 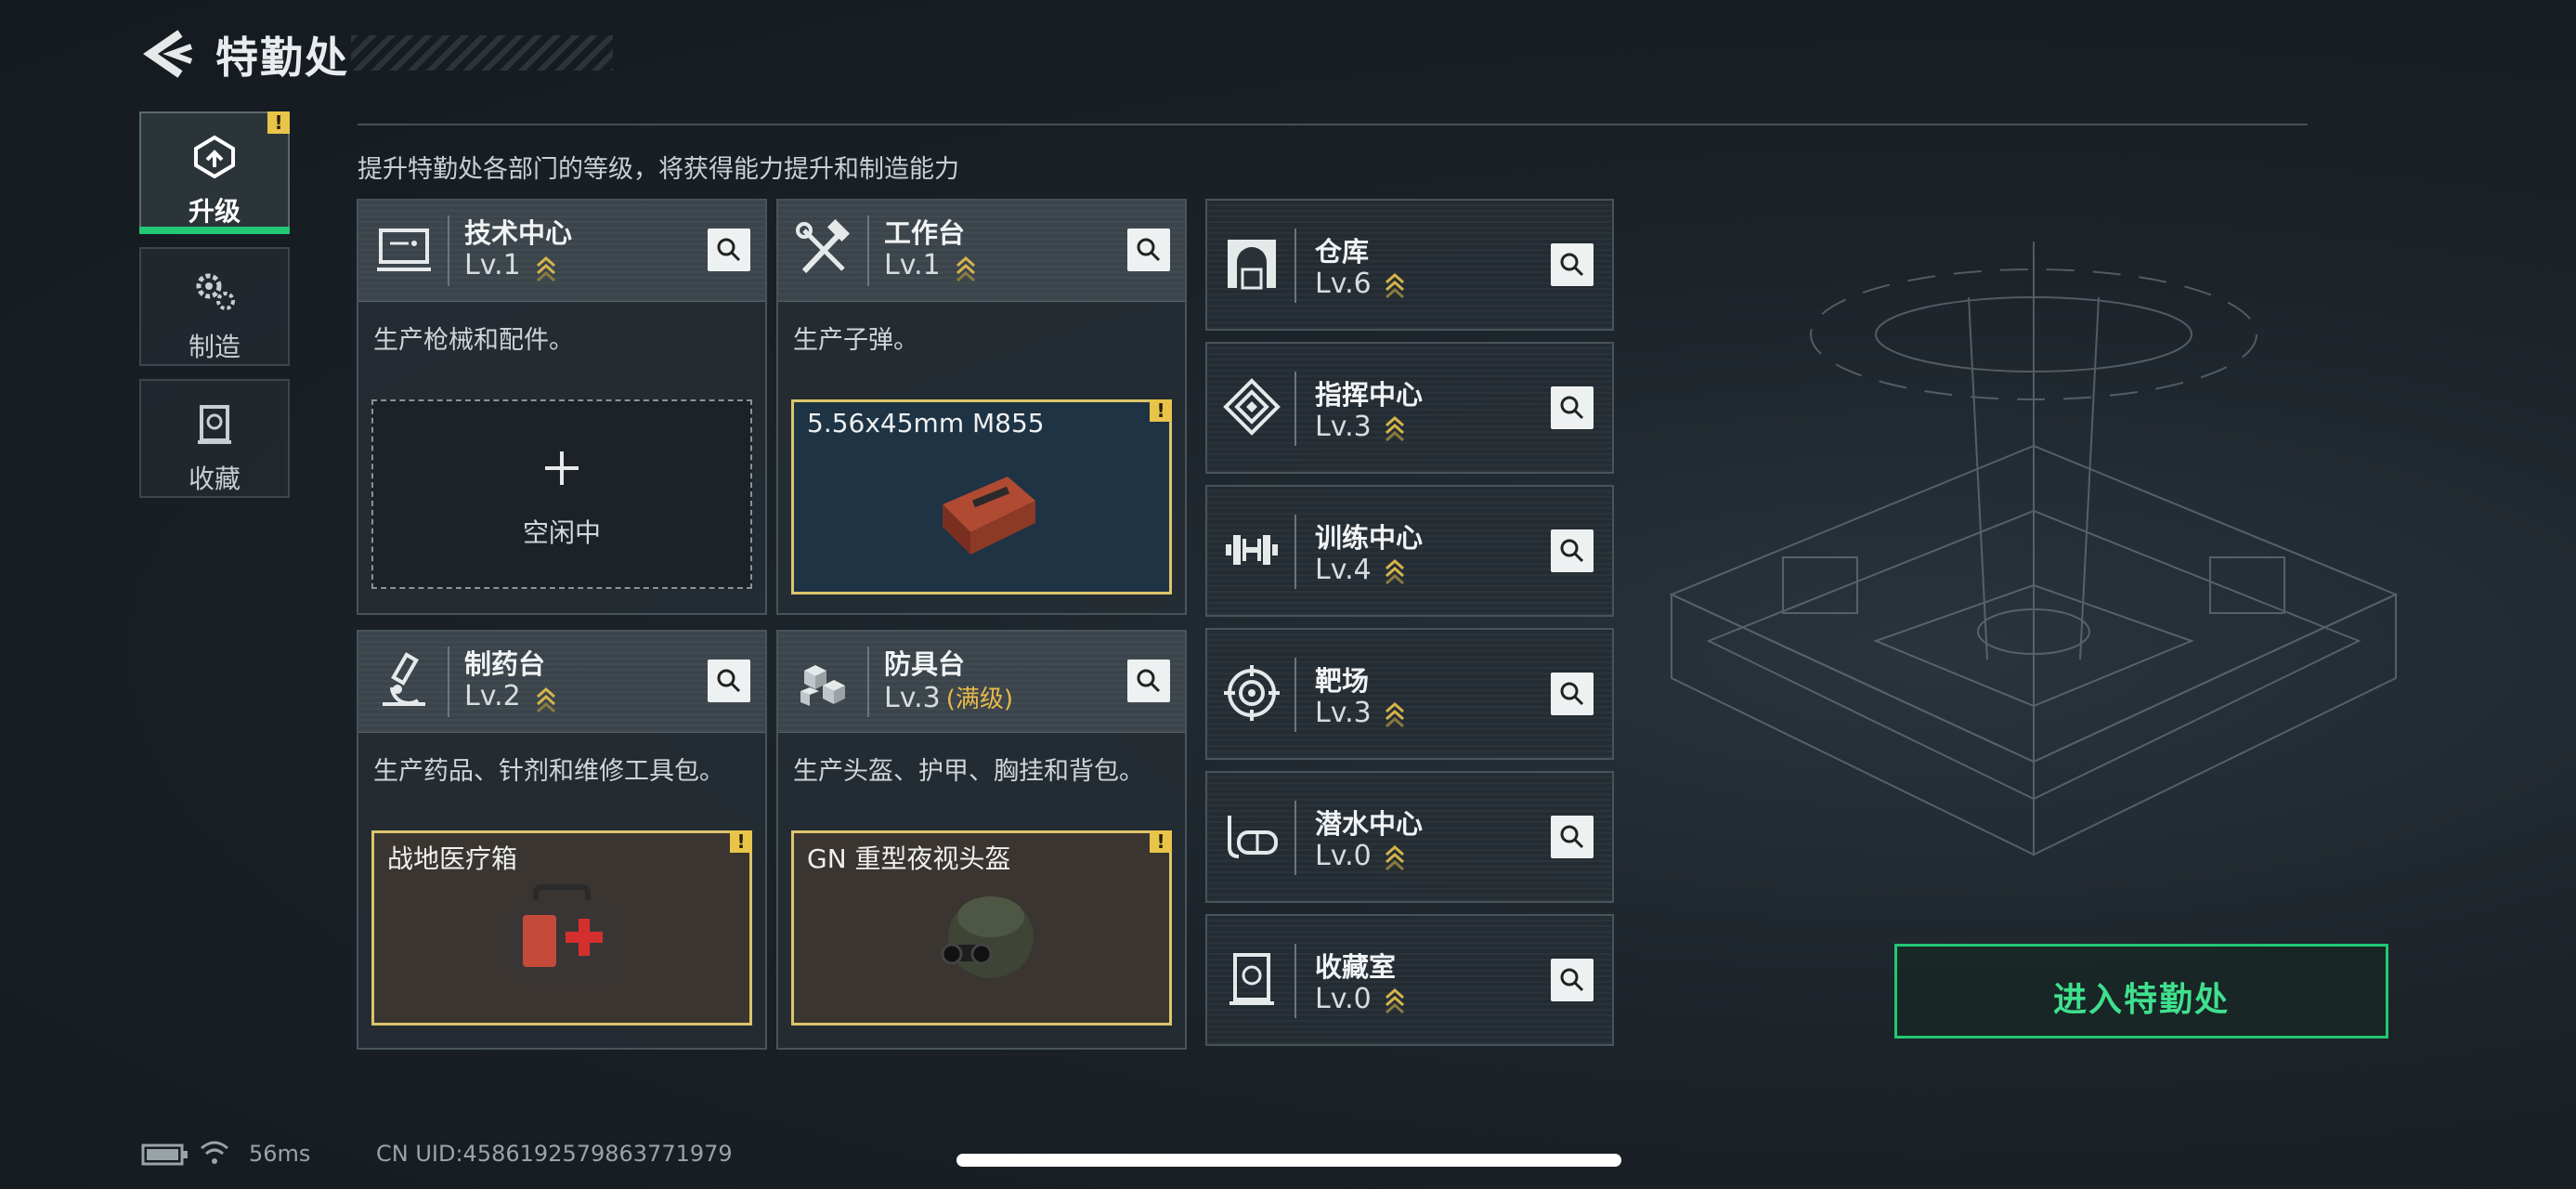 What do you see at coordinates (822, 685) in the screenshot?
I see `boxes-icon` at bounding box center [822, 685].